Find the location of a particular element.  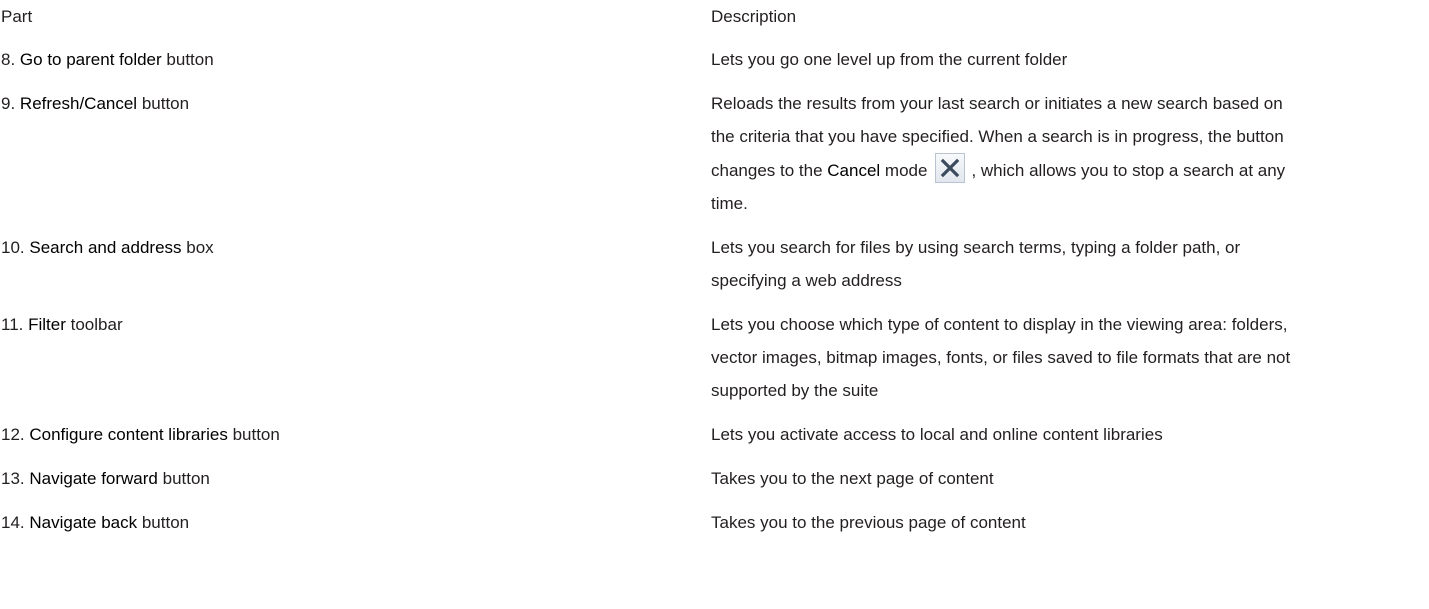

part-cell: 8. Go to parent folder button is located at coordinates (355, 59).